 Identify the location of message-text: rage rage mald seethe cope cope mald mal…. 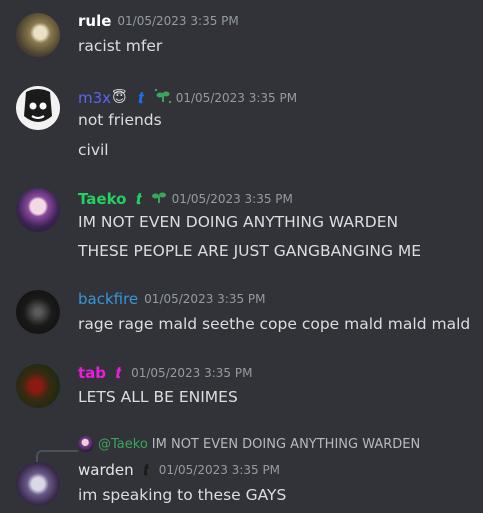
(274, 324).